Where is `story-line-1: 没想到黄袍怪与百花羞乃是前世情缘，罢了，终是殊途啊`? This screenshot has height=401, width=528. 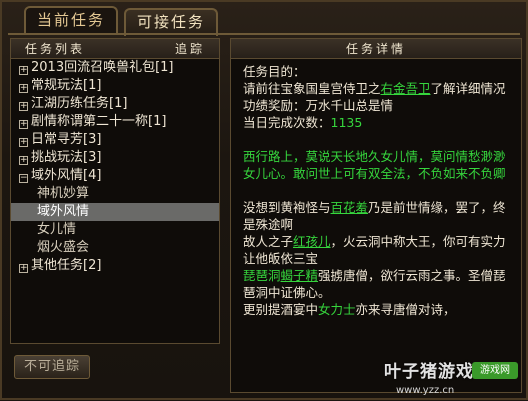 story-line-1: 没想到黄袍怪与百花羞乃是前世情缘，罢了，终是殊途啊 is located at coordinates (378, 216).